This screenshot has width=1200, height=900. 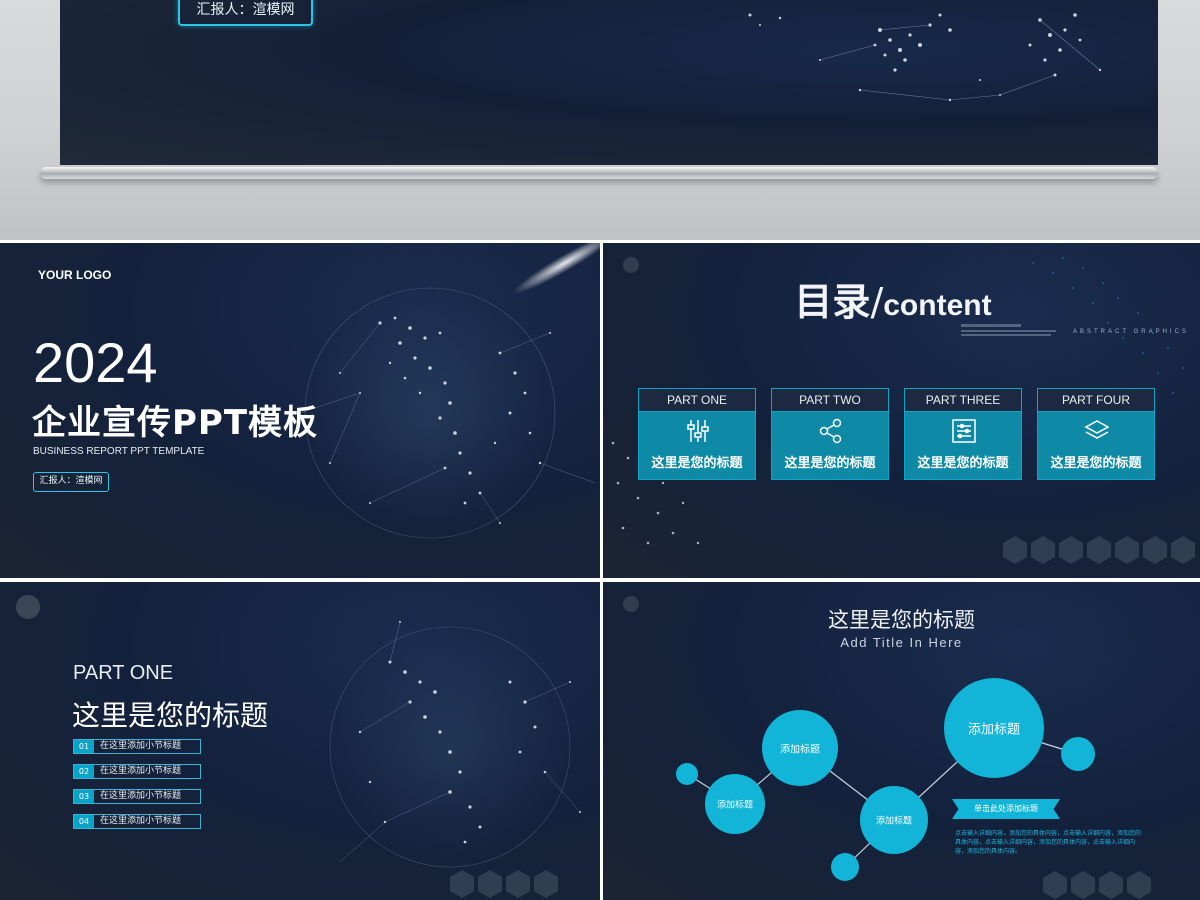 What do you see at coordinates (84, 746) in the screenshot?
I see `item-number: 01` at bounding box center [84, 746].